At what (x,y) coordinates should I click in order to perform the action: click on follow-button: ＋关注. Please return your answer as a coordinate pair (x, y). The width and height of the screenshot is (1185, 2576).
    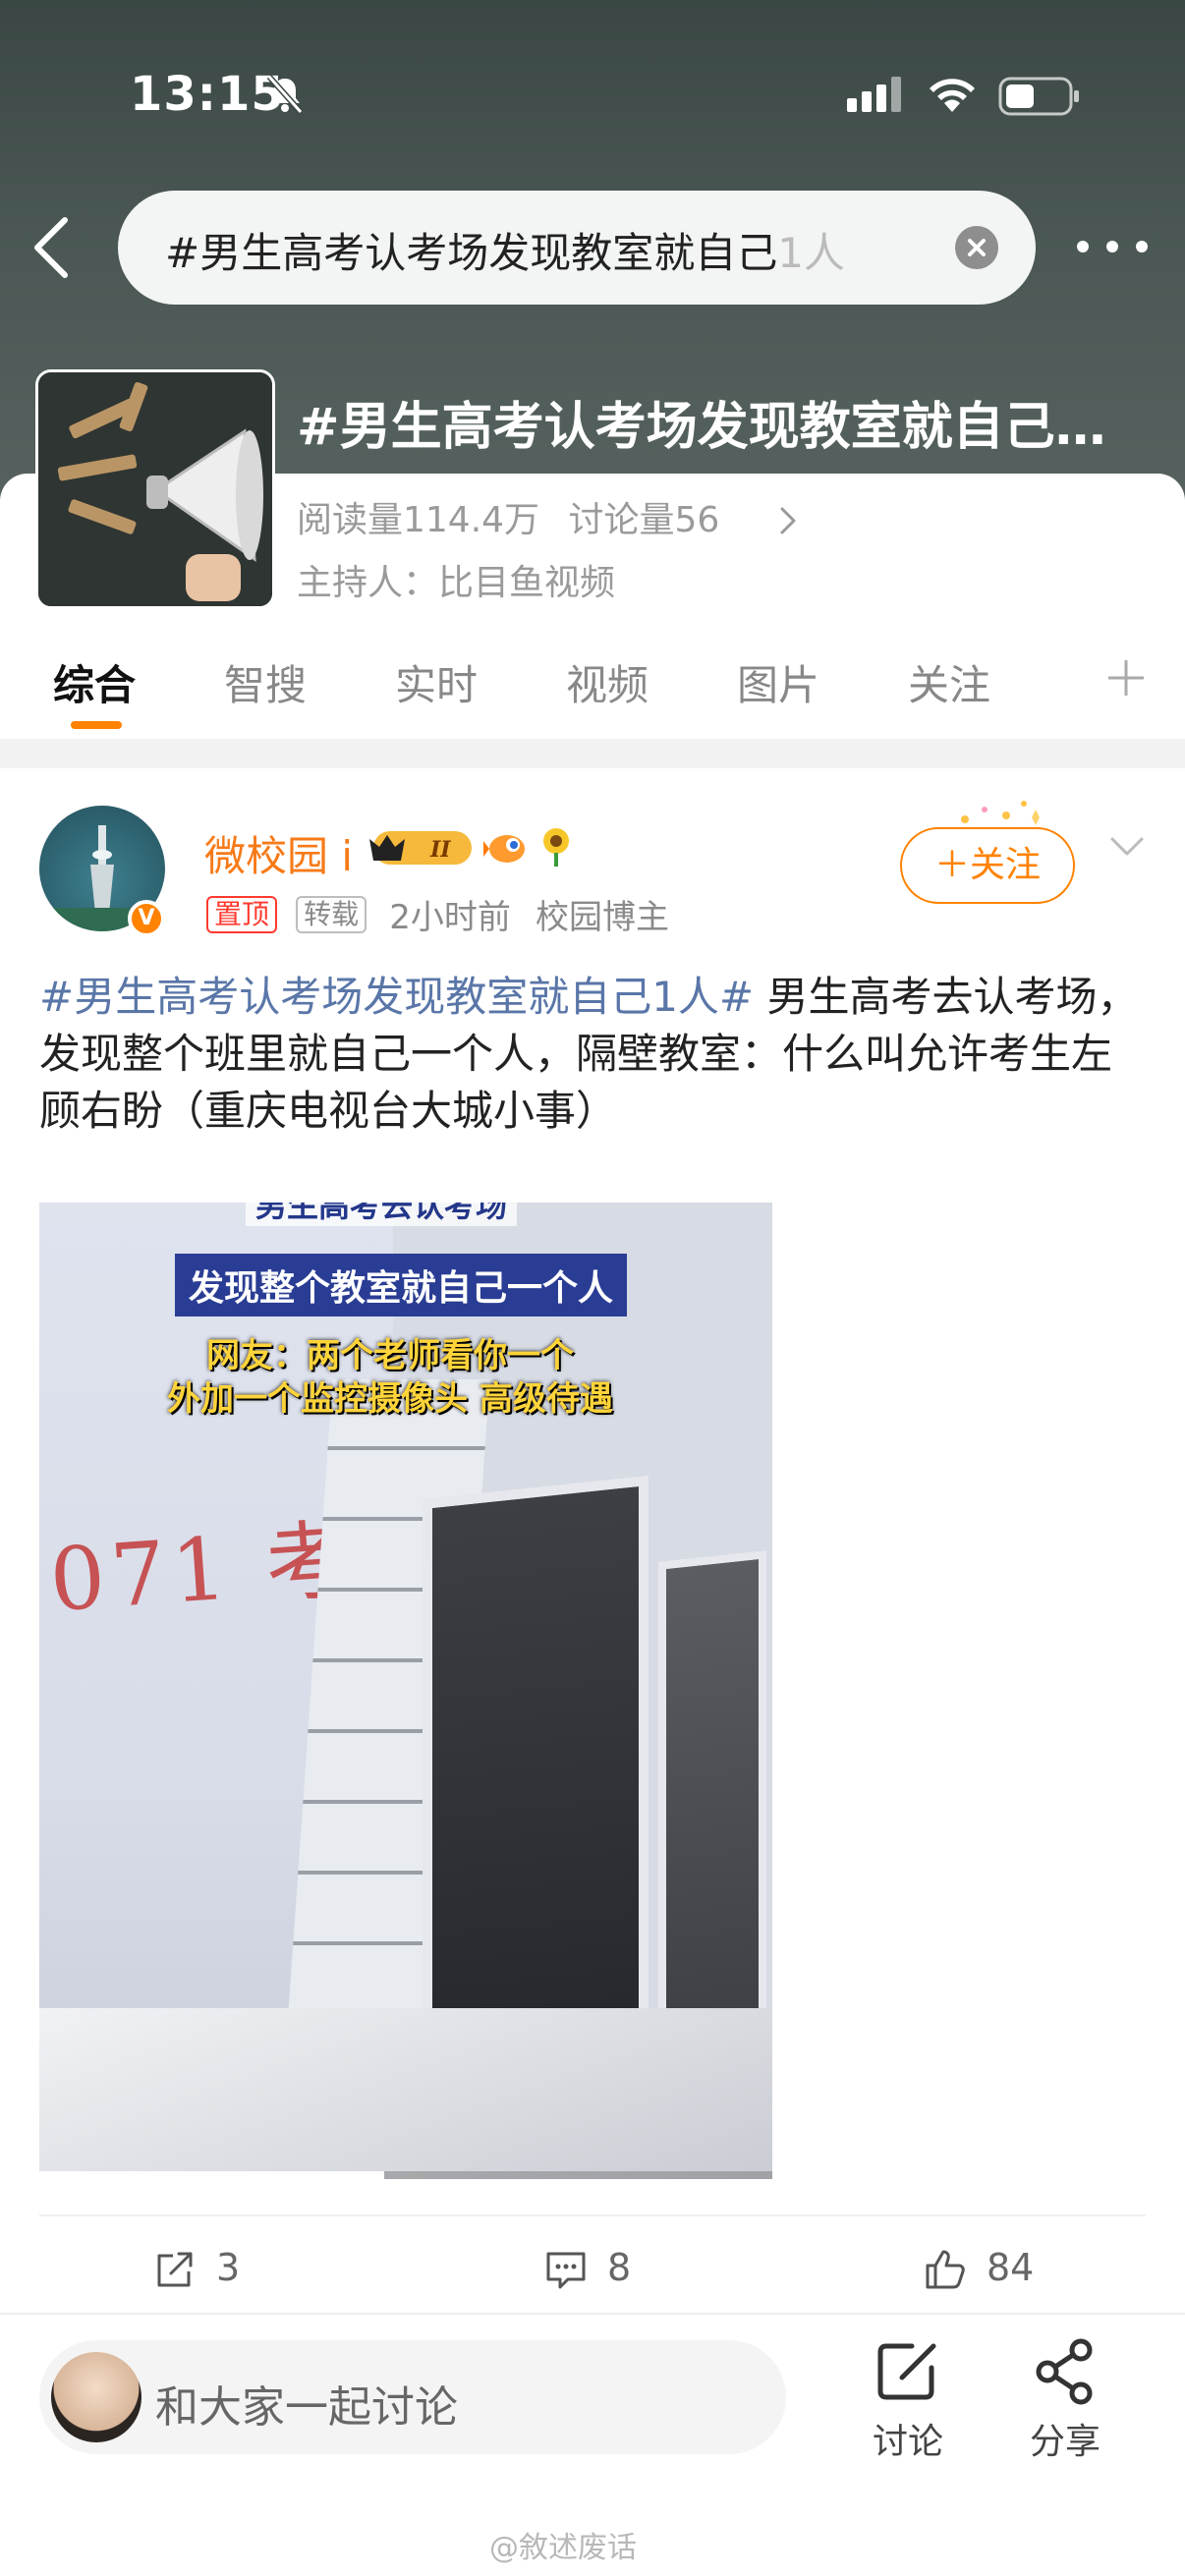
    Looking at the image, I should click on (988, 865).